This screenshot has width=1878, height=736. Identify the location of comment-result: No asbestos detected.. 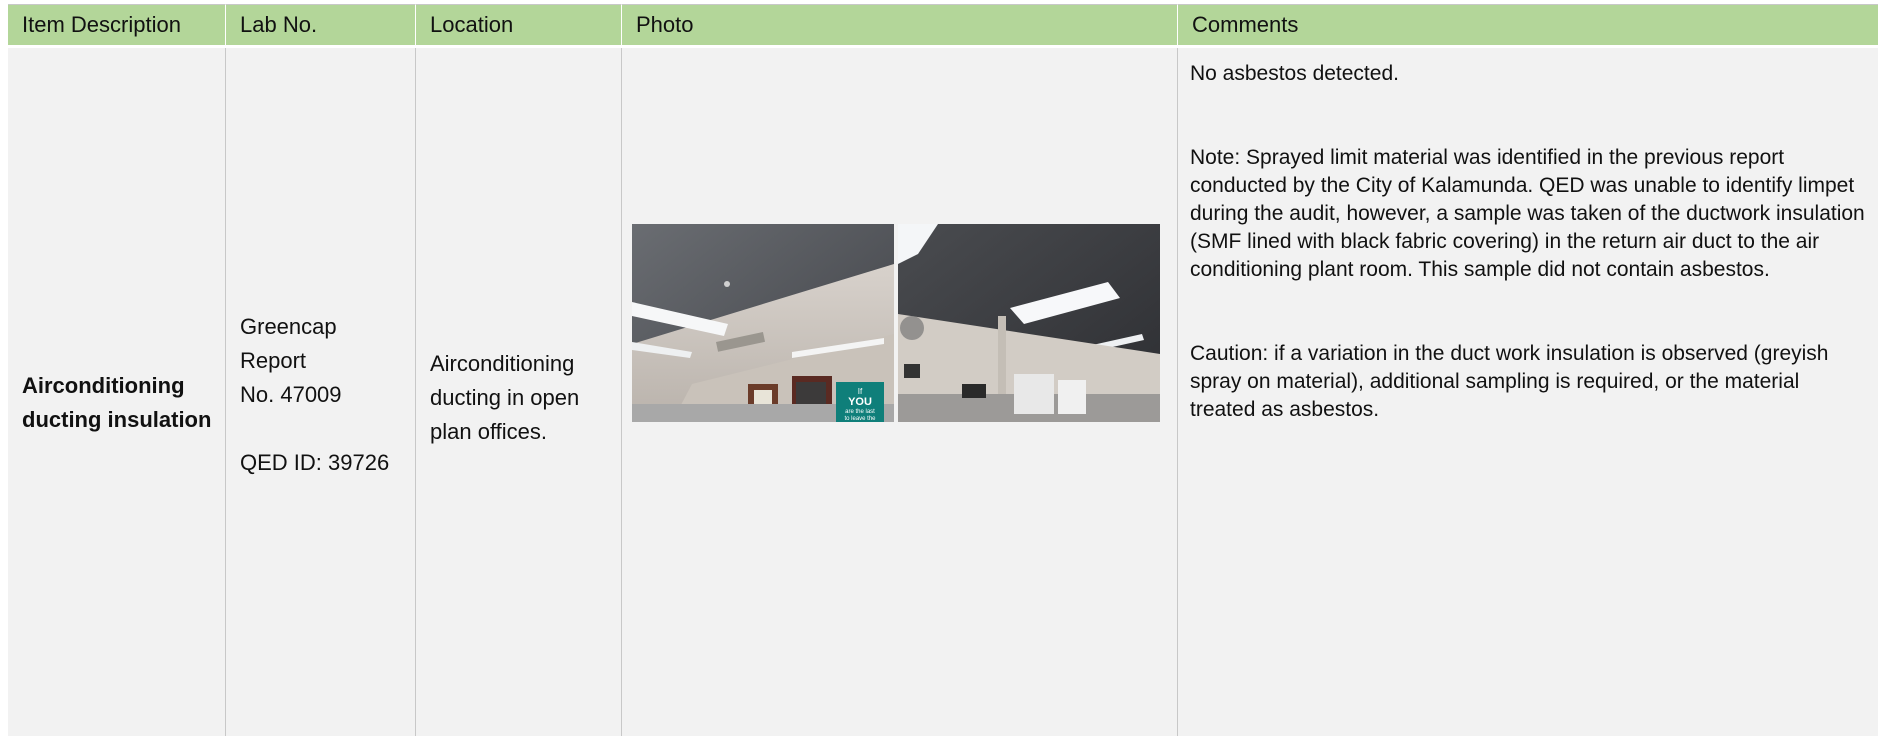
(1294, 73).